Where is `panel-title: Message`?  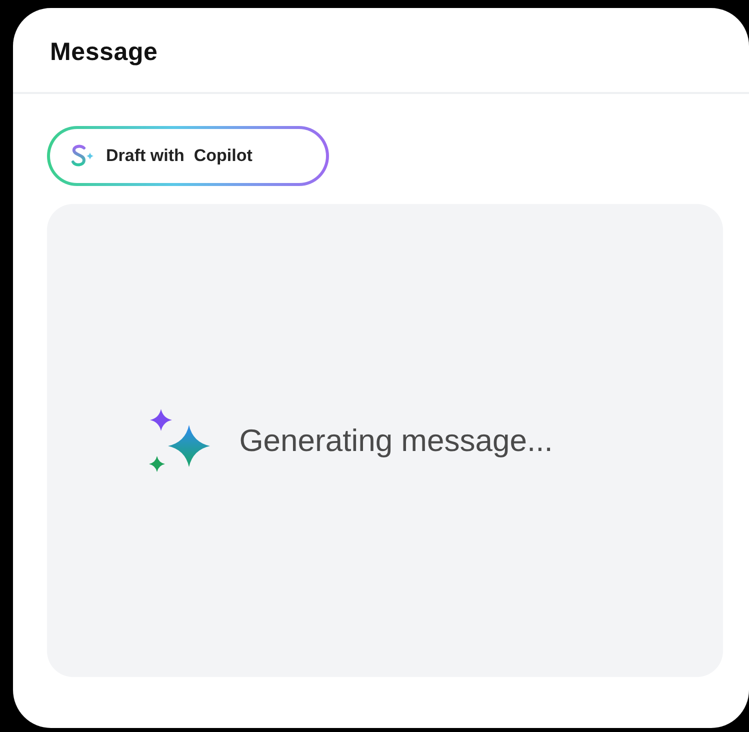 panel-title: Message is located at coordinates (104, 52).